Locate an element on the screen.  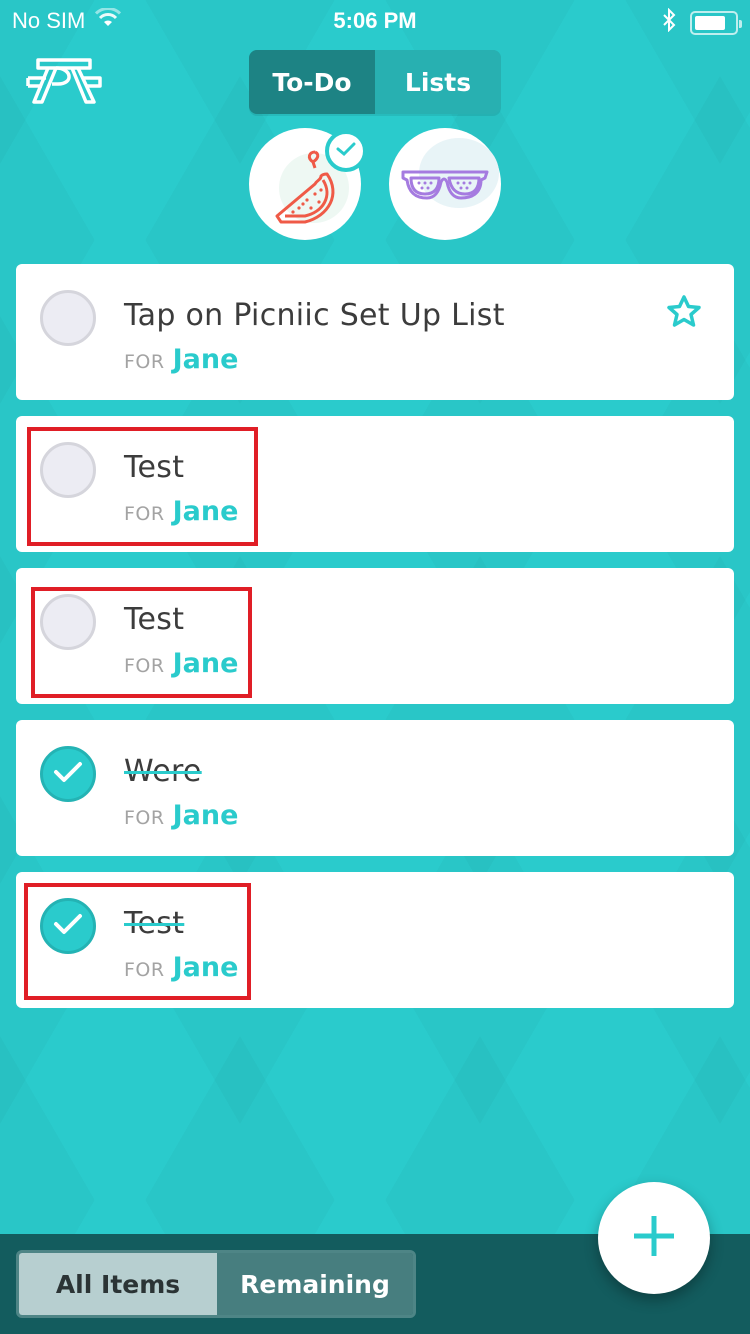
star-icon is located at coordinates (684, 313).